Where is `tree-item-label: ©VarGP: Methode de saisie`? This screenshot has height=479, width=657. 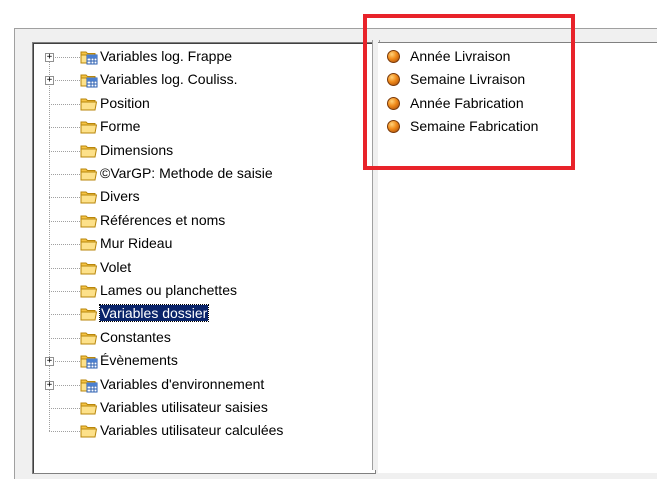
tree-item-label: ©VarGP: Methode de saisie is located at coordinates (186, 173).